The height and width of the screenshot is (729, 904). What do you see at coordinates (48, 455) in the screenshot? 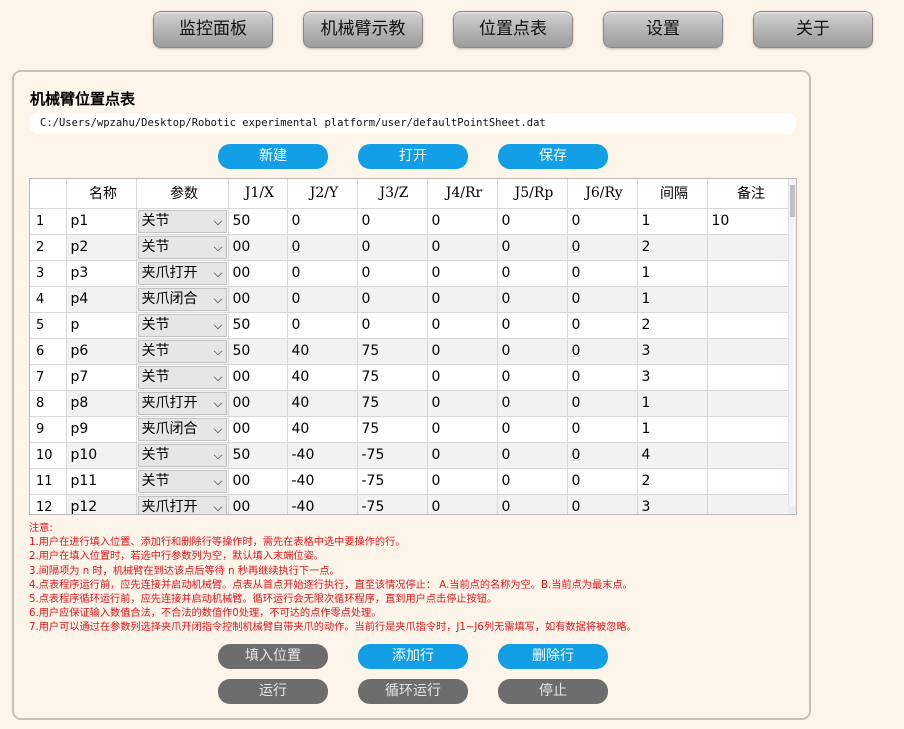
I see `row-number: 10` at bounding box center [48, 455].